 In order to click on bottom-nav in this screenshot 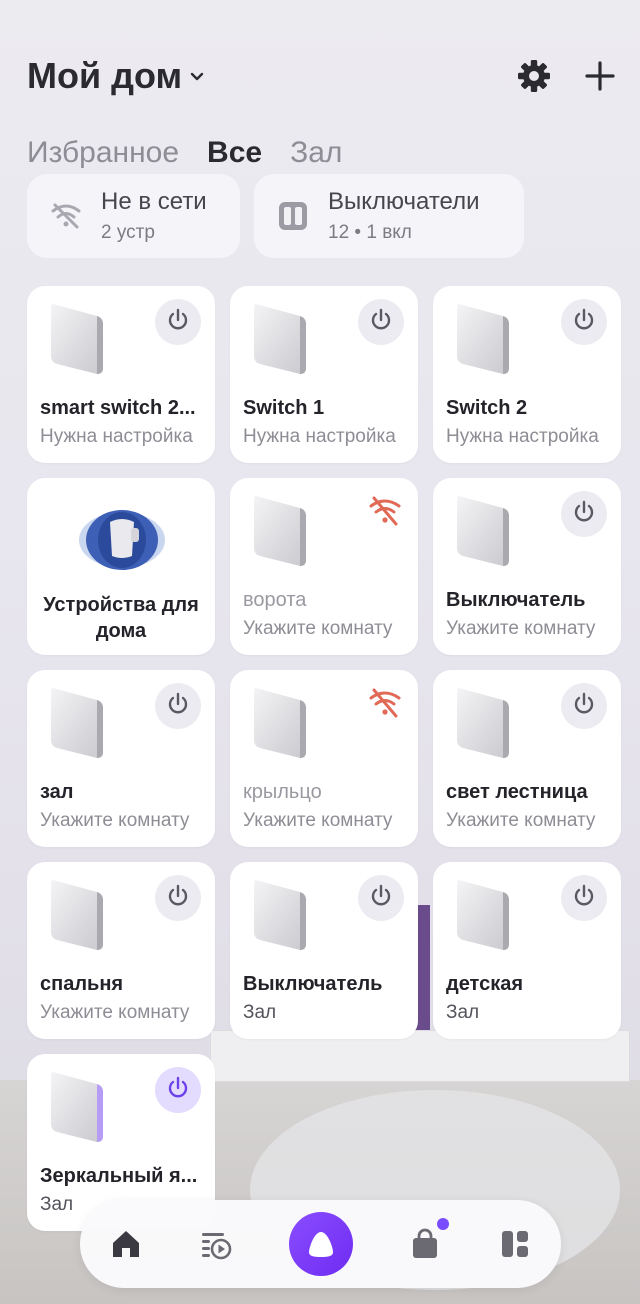, I will do `click(320, 1244)`.